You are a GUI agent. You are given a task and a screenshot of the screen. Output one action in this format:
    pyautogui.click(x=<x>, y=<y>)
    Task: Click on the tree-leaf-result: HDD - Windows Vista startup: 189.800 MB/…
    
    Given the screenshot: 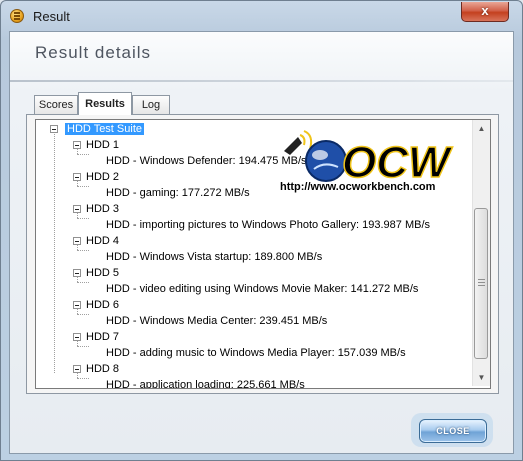 What is the action you would take?
    pyautogui.click(x=214, y=257)
    